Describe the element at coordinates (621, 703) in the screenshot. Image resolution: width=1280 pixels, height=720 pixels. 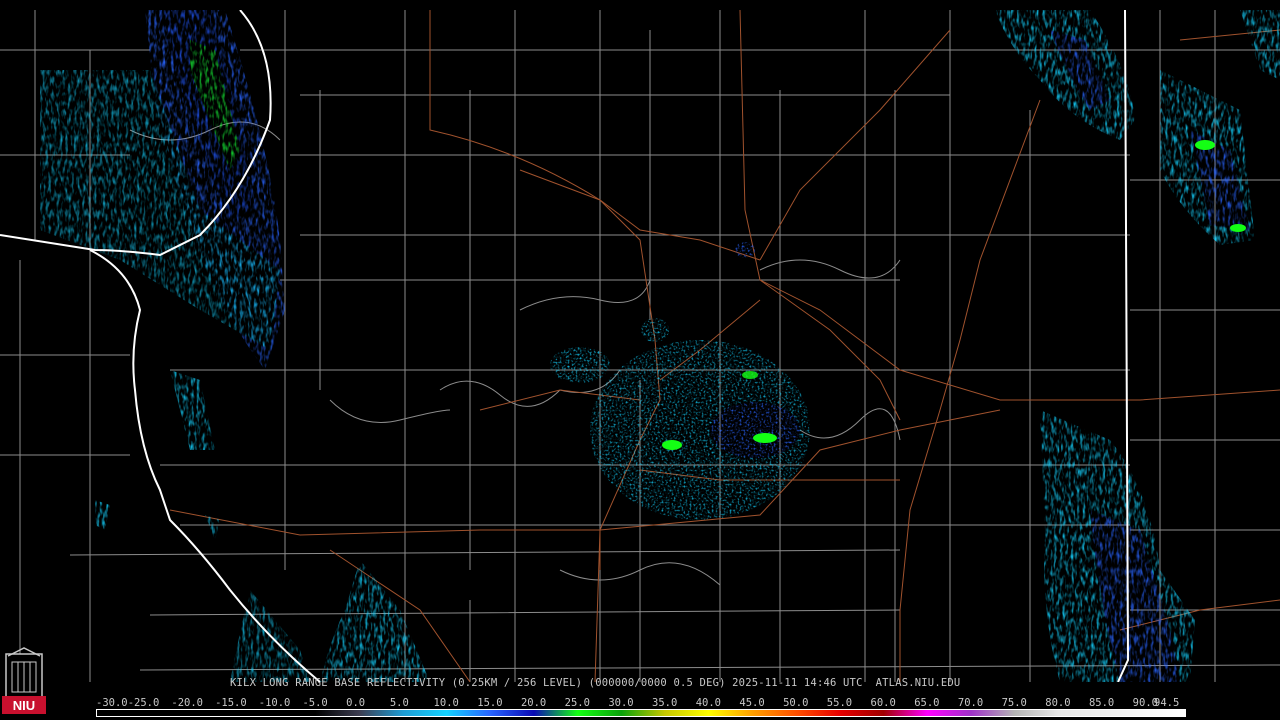
I see `colorbar-tick-label: 30.0` at that location.